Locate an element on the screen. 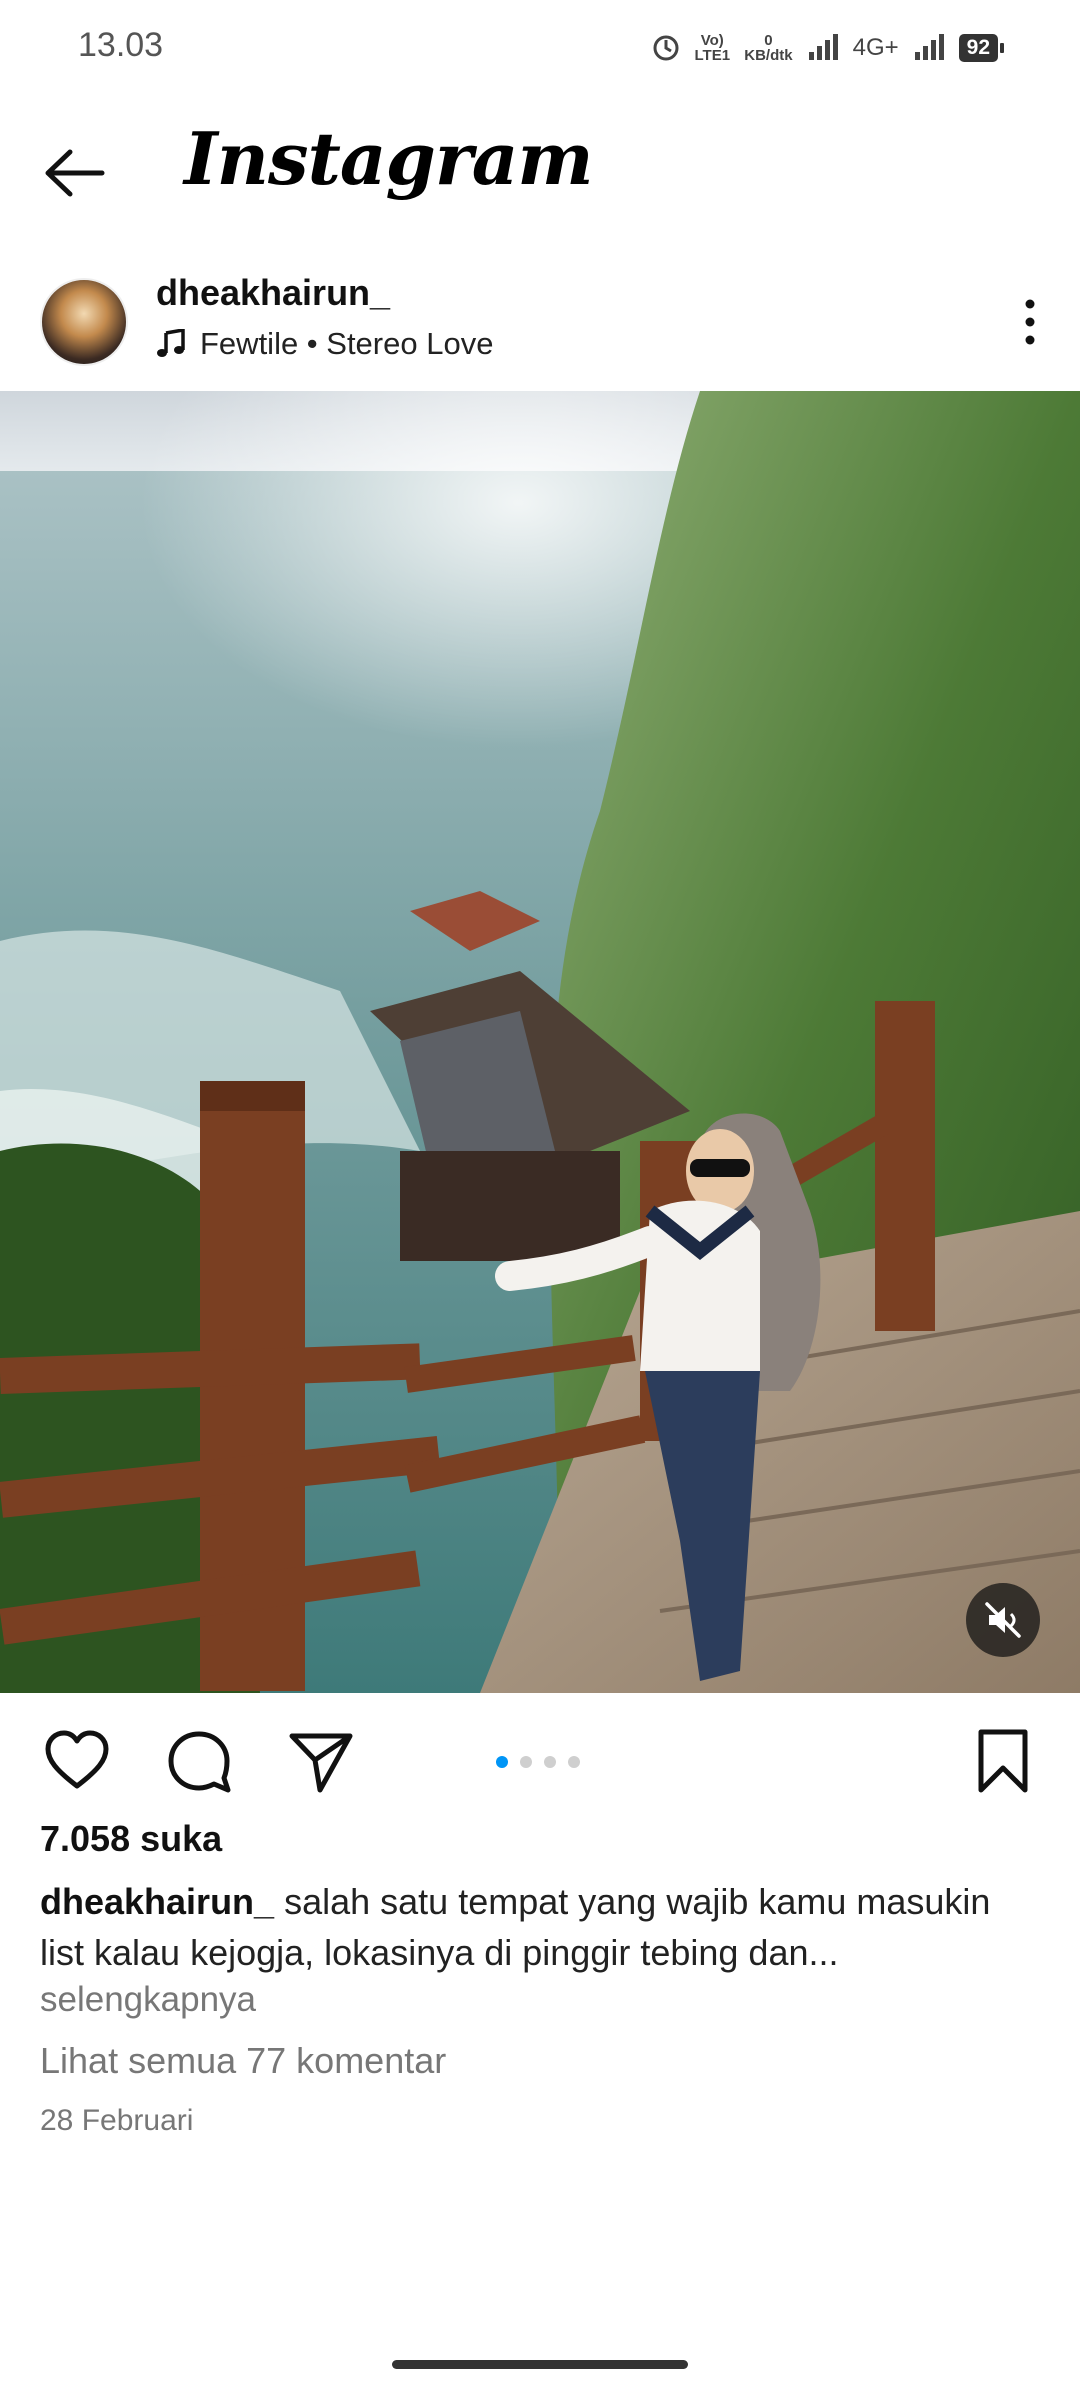 Image resolution: width=1080 pixels, height=2400 pixels. likes-count: 7.058 suka is located at coordinates (131, 1839).